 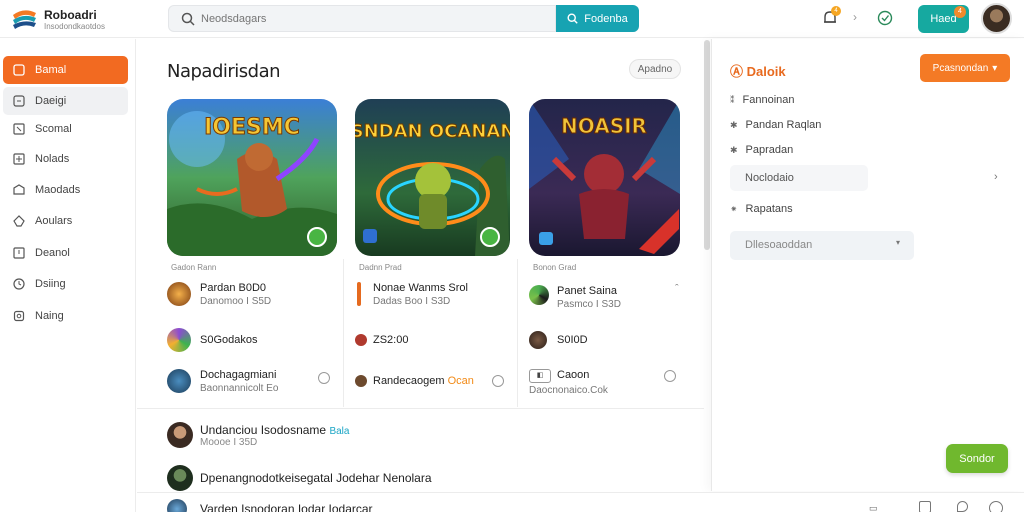 I want to click on sidebar-item-0: Bamal, so click(x=65, y=70).